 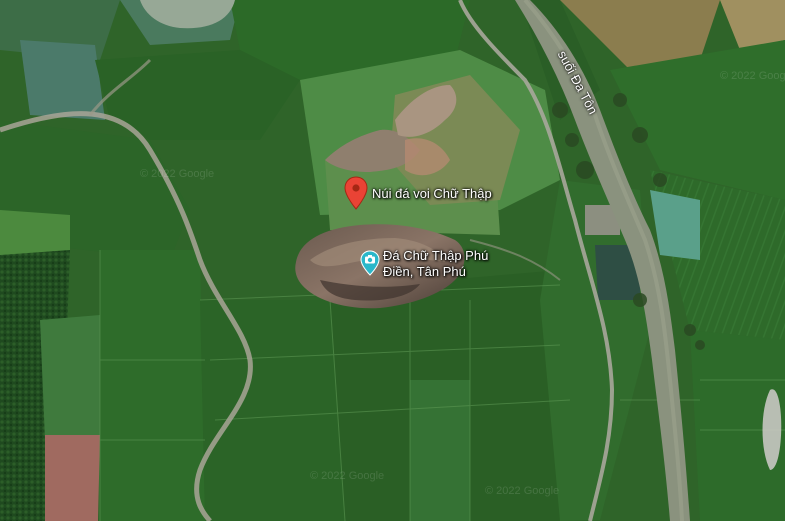 I want to click on place-label-nui-da-voi: Núi đá voi Chữ Thập, so click(x=432, y=194).